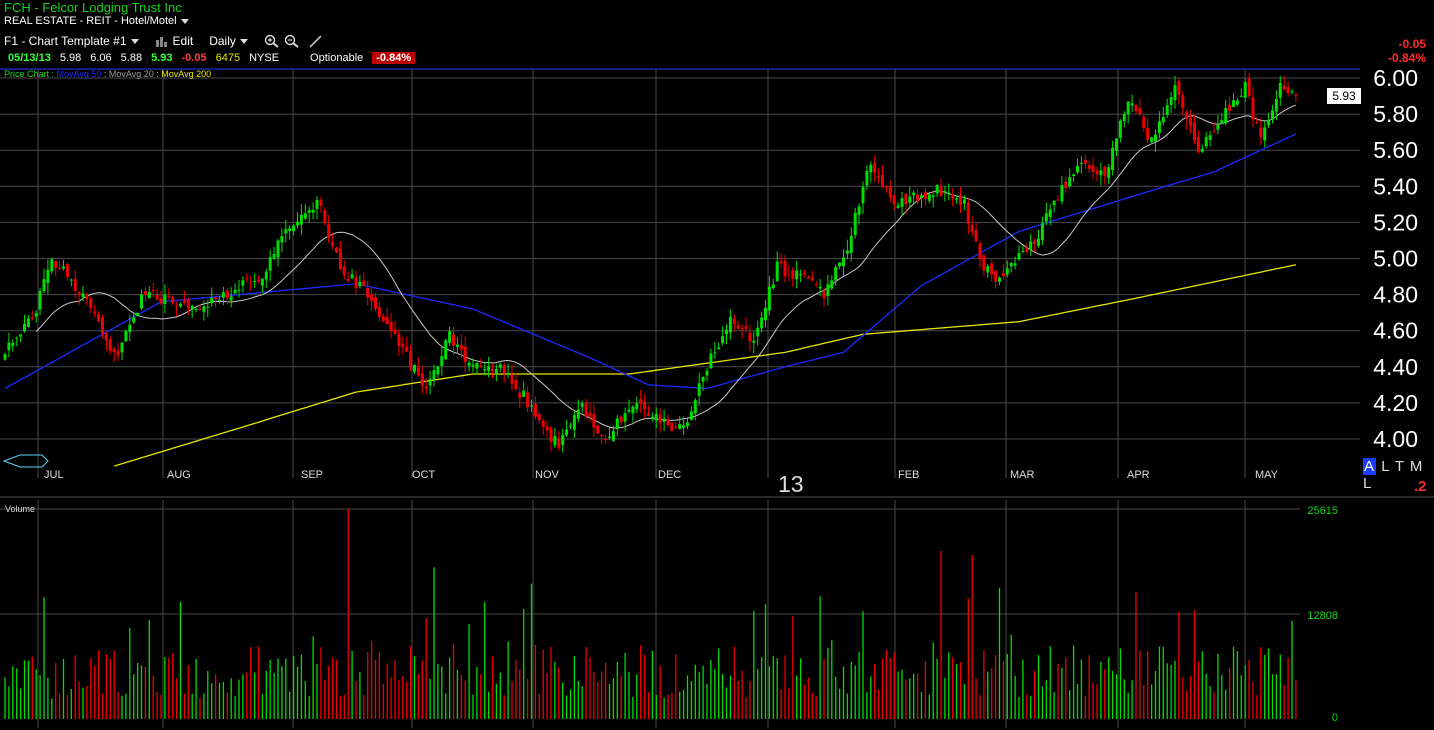  I want to click on legend-ma20: MovAvg 20, so click(131, 74).